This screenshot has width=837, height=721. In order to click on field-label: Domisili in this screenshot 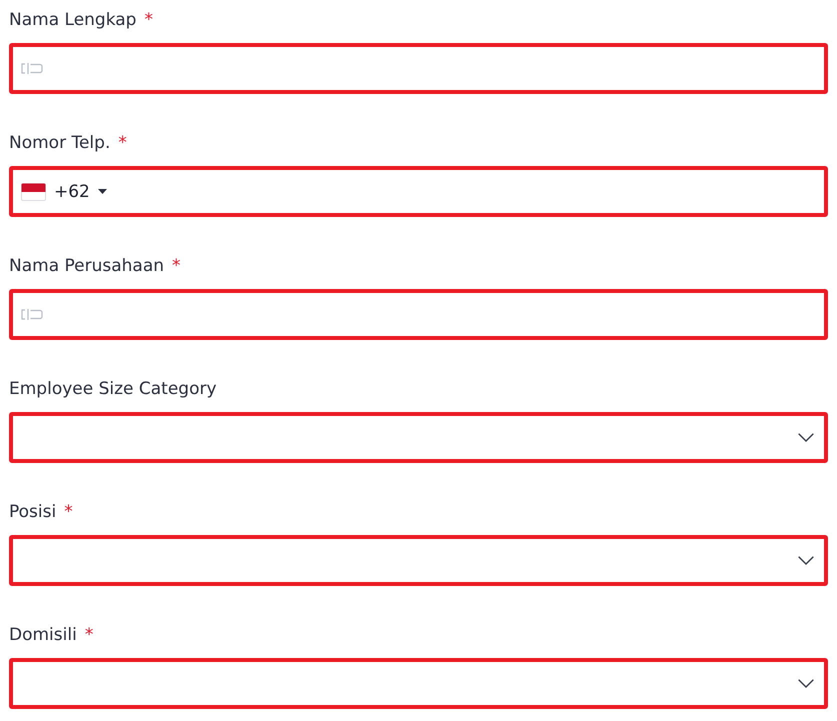, I will do `click(43, 635)`.